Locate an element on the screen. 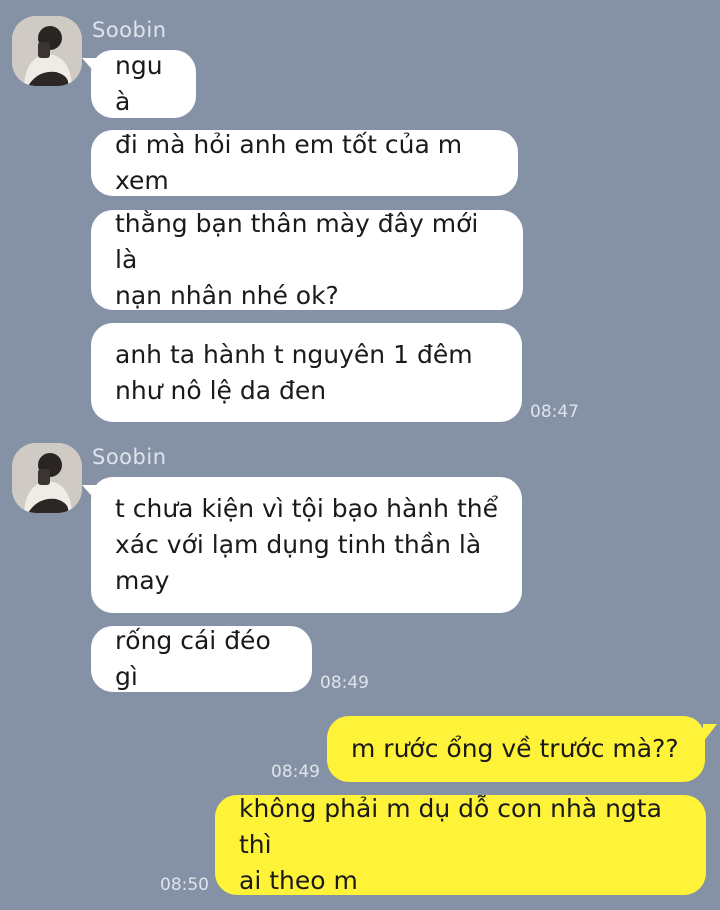  message-timestamp: 08:50 is located at coordinates (184, 885).